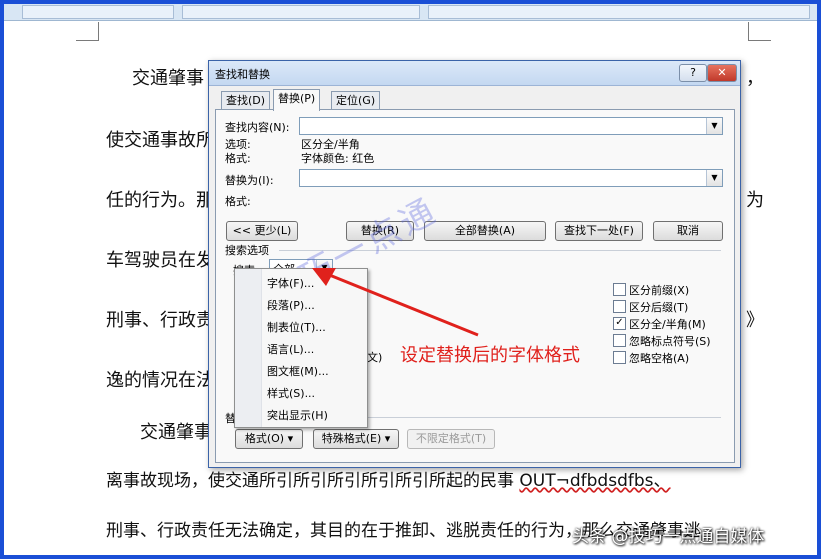 The image size is (821, 559). What do you see at coordinates (668, 537) in the screenshot?
I see `credit-watermark: 头条 @技巧一点通自媒体` at bounding box center [668, 537].